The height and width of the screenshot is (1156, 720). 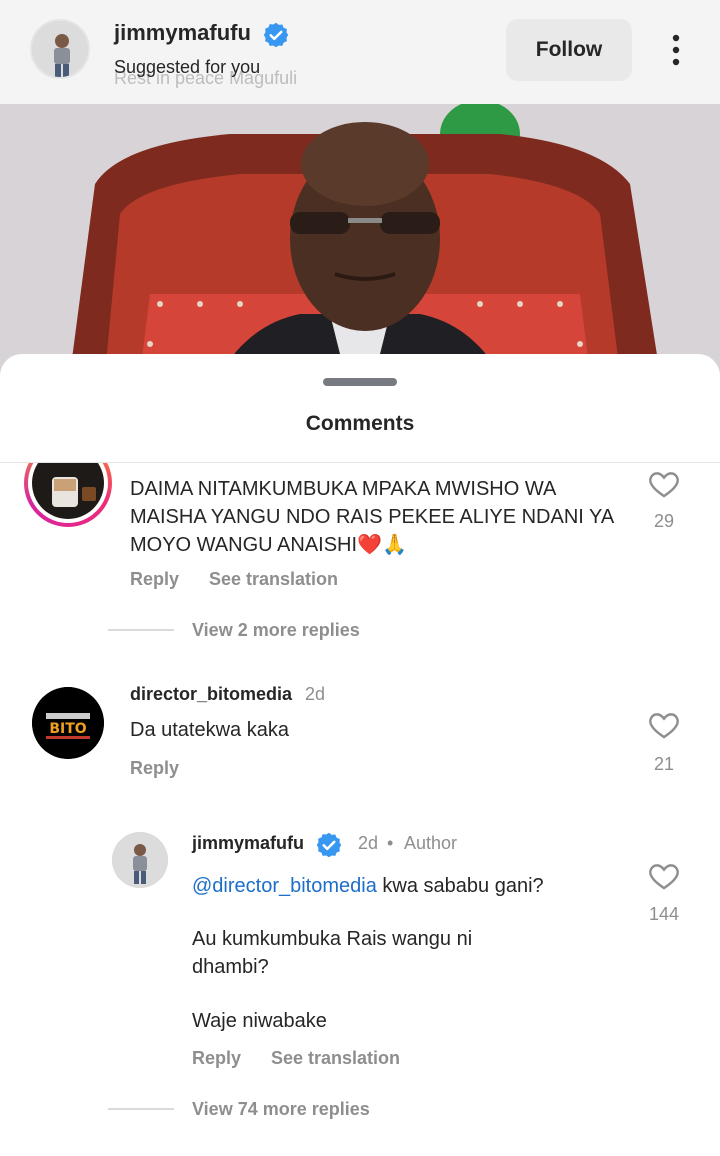 What do you see at coordinates (67, 729) in the screenshot?
I see `svg-text: BITO` at bounding box center [67, 729].